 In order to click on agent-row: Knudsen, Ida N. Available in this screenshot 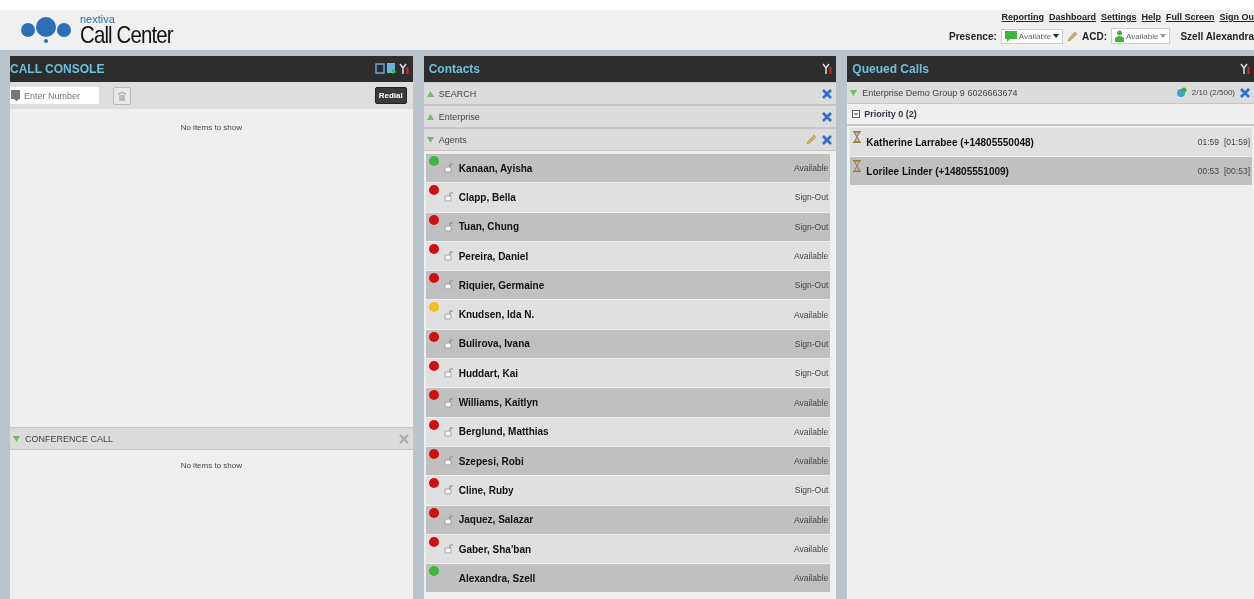, I will do `click(628, 314)`.